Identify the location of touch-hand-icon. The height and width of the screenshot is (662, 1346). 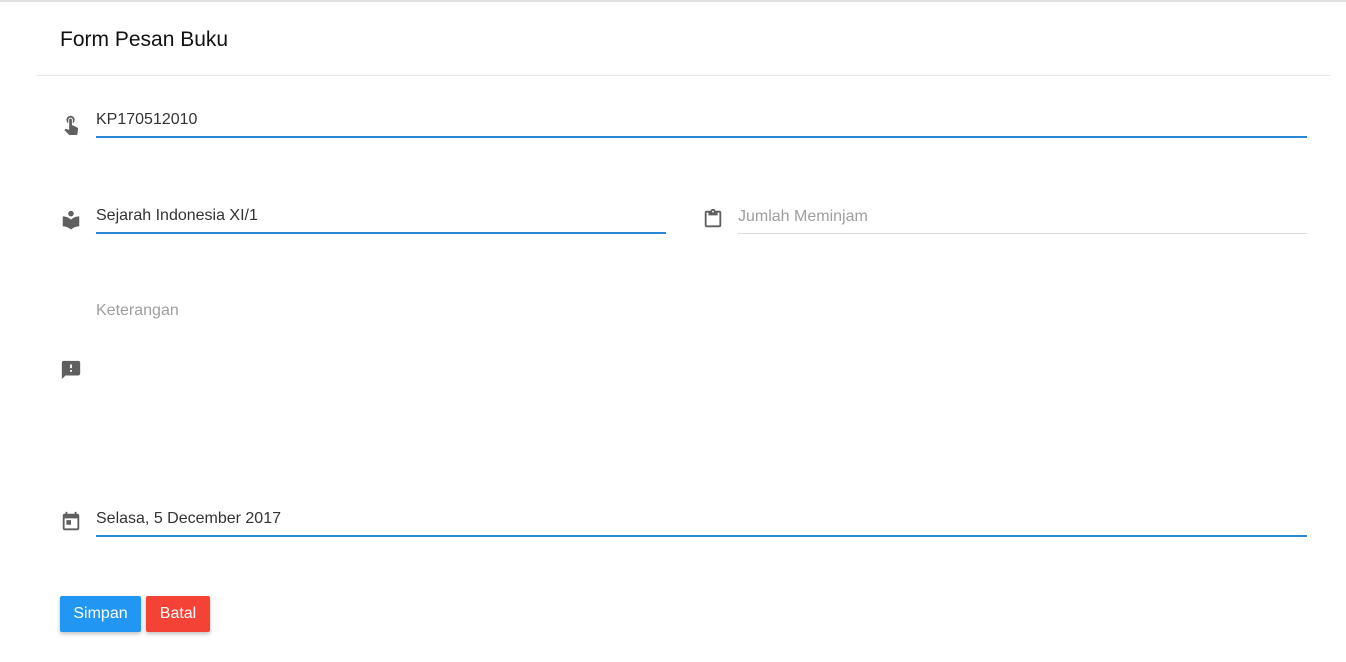
(71, 124).